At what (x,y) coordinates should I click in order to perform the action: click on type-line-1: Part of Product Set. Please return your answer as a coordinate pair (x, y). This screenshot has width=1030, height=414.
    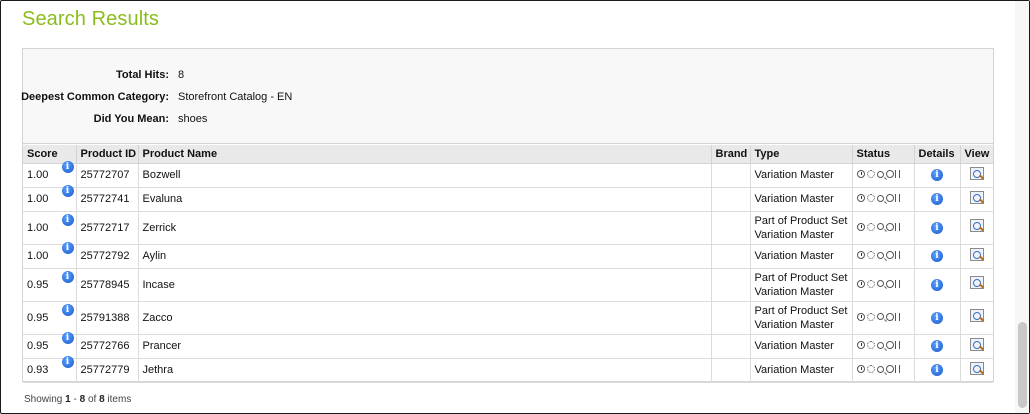
    Looking at the image, I should click on (801, 277).